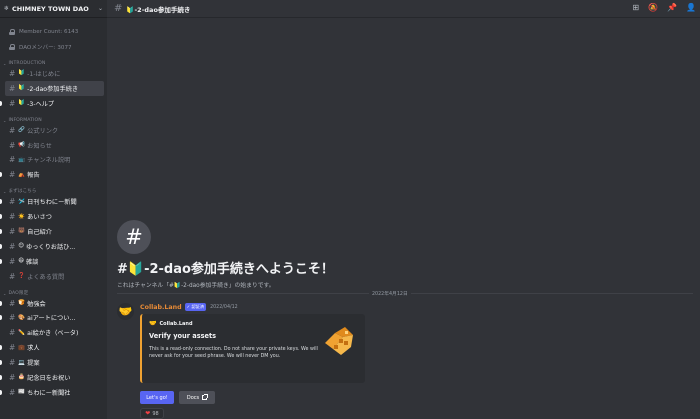 The height and width of the screenshot is (419, 700). Describe the element at coordinates (52, 216) in the screenshot. I see `channel-item: # ☀️ あいさつ` at that location.